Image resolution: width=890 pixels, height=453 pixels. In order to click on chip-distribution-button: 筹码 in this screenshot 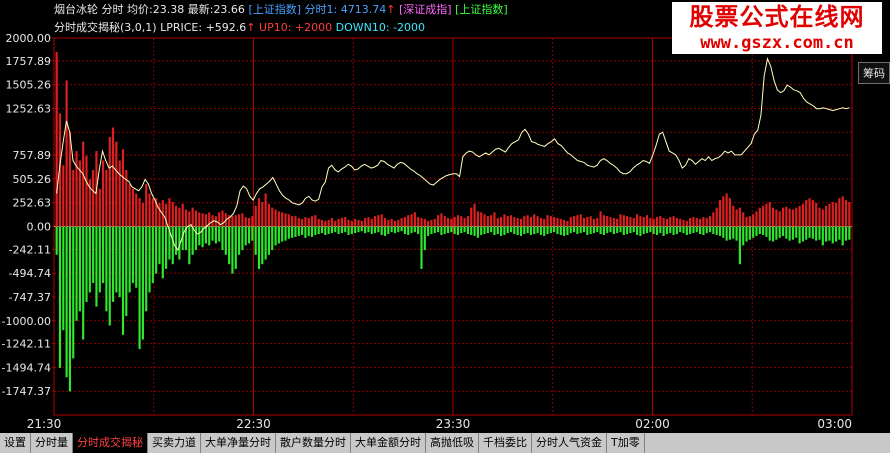, I will do `click(874, 73)`.